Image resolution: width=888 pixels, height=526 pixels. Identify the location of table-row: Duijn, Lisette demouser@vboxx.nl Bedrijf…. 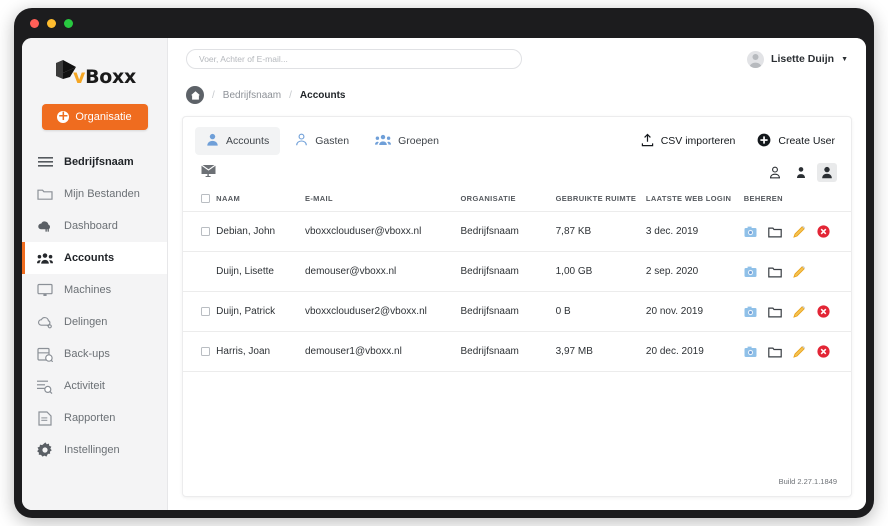
(517, 271).